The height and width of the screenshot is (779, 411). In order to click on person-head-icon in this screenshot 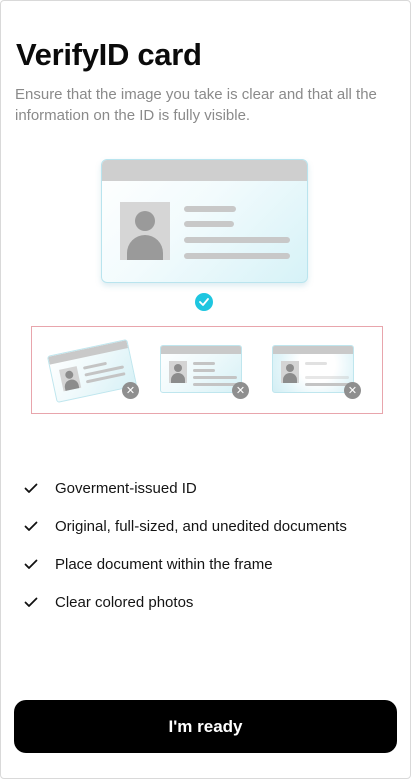, I will do `click(145, 221)`.